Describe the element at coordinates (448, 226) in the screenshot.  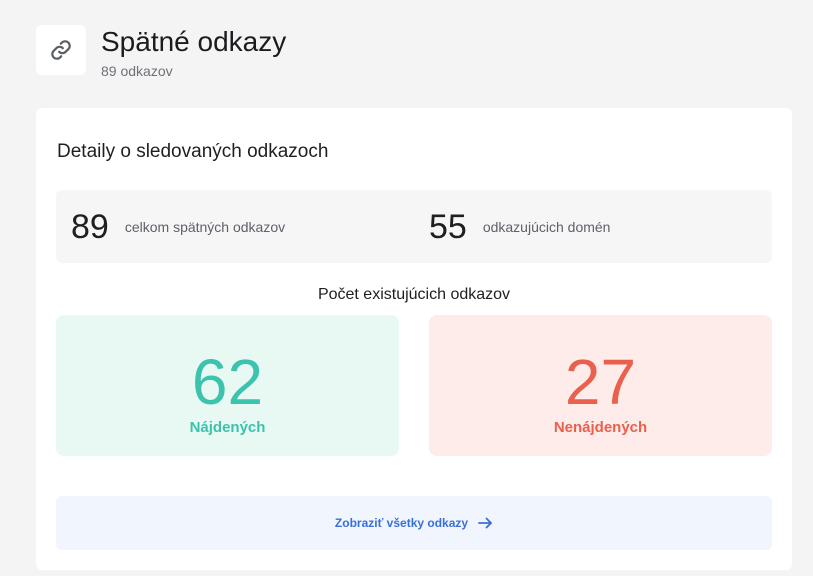
I see `stat-value: 55` at that location.